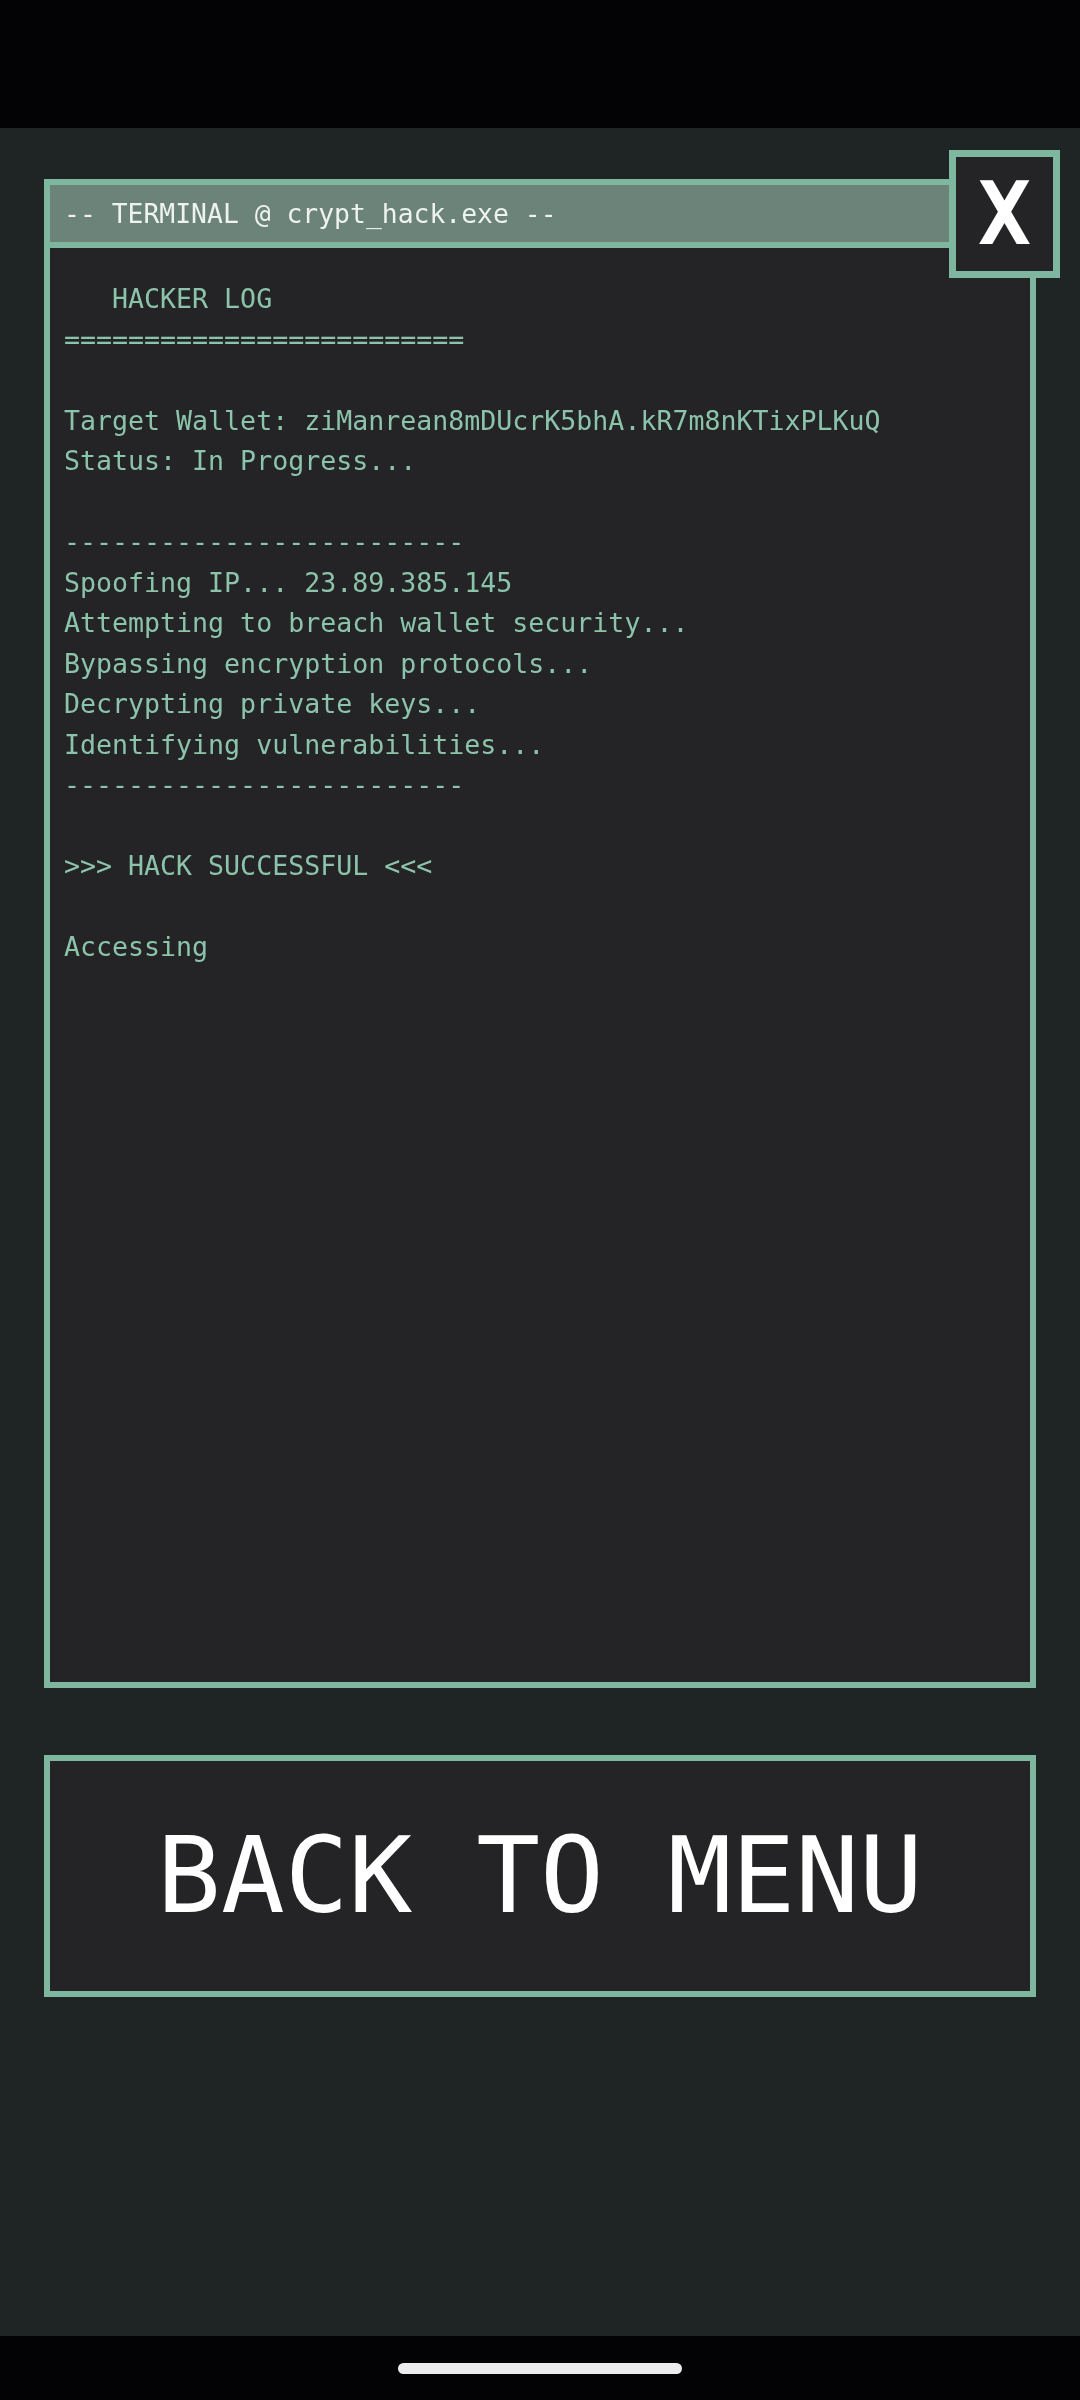  What do you see at coordinates (540, 2368) in the screenshot?
I see `home-indicator` at bounding box center [540, 2368].